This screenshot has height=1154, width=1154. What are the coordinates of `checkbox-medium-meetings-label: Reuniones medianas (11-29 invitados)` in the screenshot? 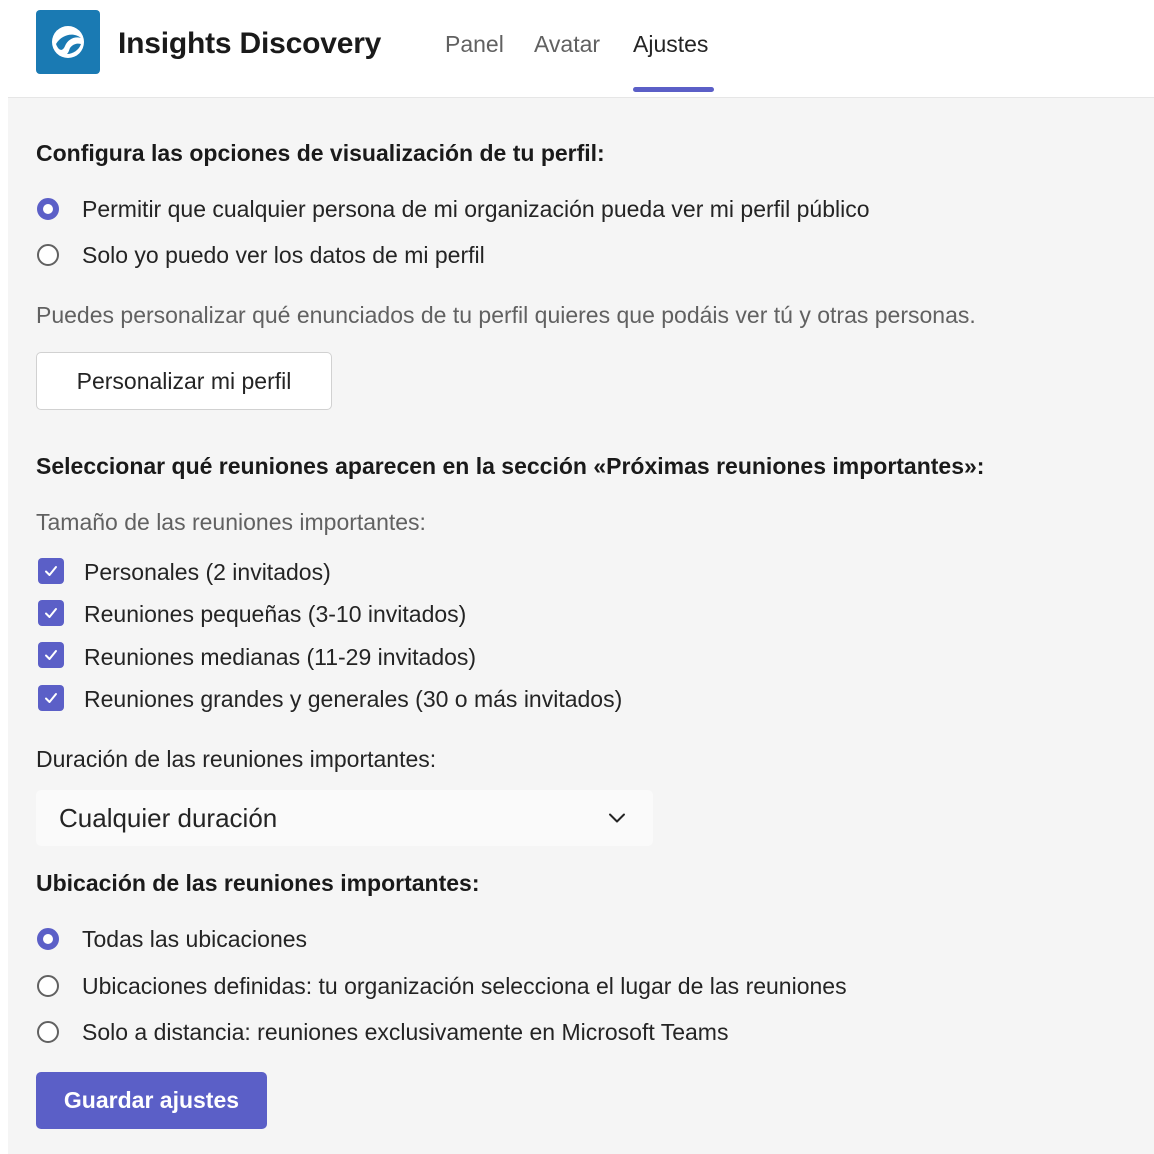 It's located at (280, 657).